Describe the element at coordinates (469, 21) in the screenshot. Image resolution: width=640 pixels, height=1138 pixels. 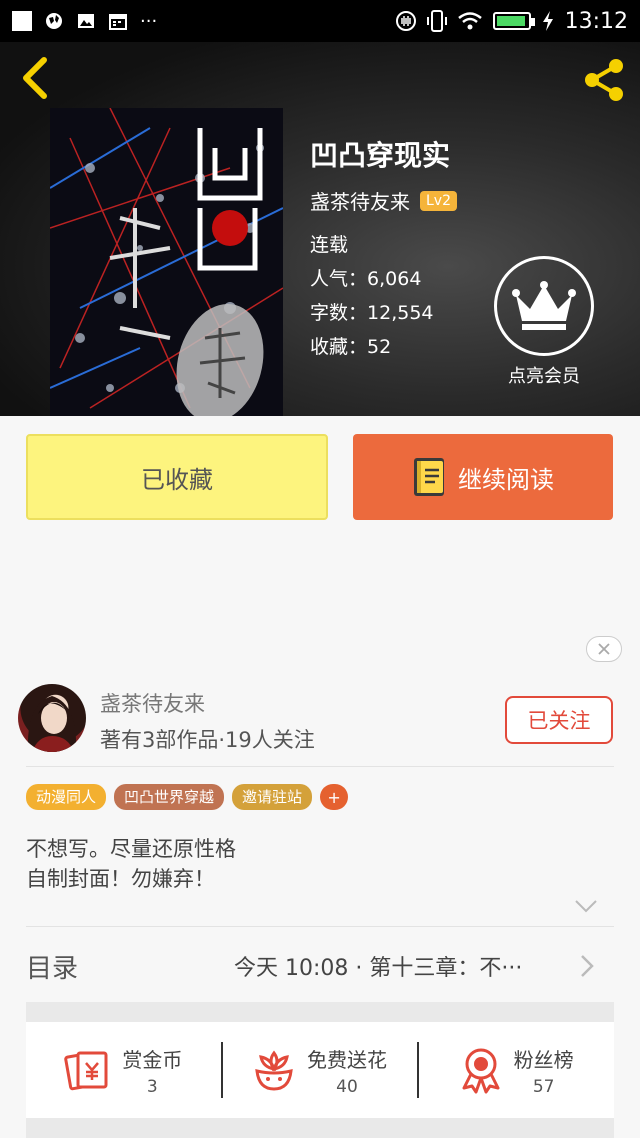
I see `wifi-icon` at that location.